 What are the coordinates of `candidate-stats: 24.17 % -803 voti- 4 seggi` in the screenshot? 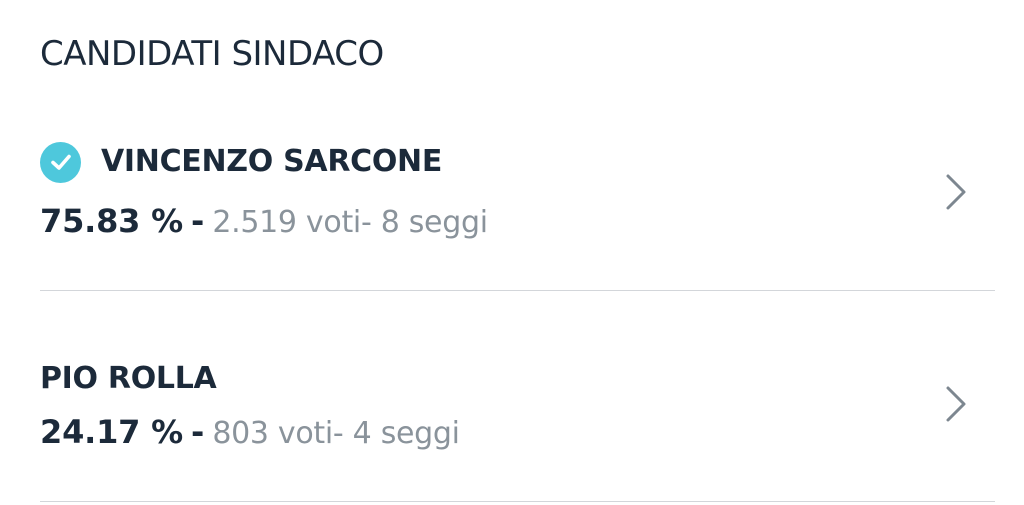 It's located at (250, 435).